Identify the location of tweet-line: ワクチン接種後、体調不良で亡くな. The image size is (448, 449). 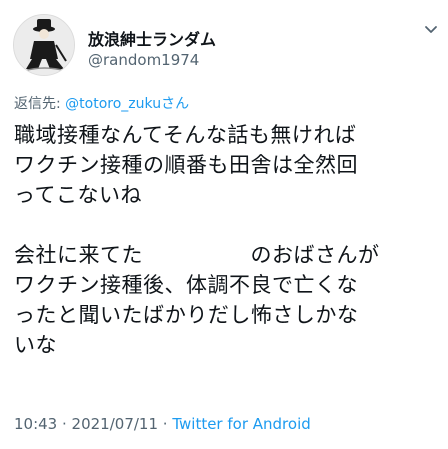
(186, 285).